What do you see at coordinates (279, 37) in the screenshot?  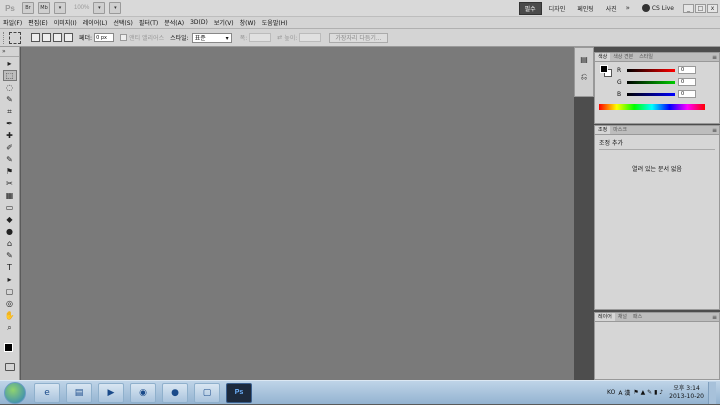 I see `swap-icon: ⇄` at bounding box center [279, 37].